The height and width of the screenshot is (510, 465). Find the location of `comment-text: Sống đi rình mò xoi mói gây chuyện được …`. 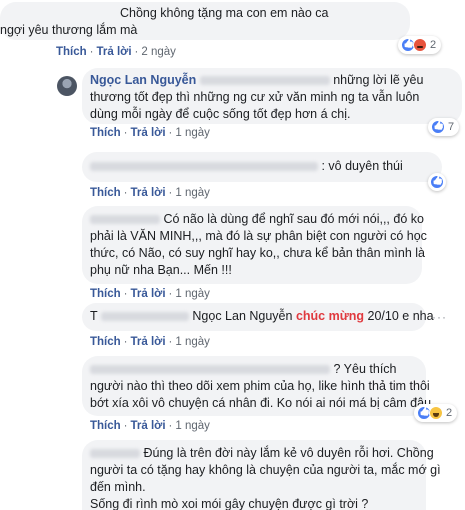

comment-text: Sống đi rình mò xoi mói gây chuyện được … is located at coordinates (229, 503).